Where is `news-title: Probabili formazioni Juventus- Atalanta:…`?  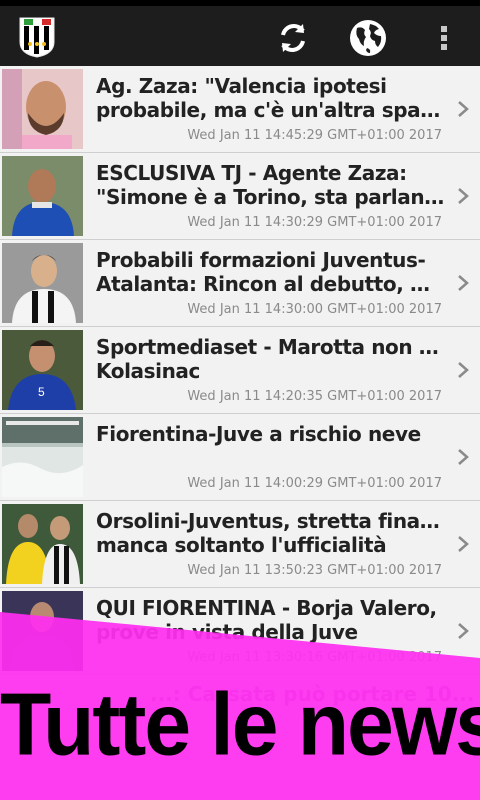 news-title: Probabili formazioni Juventus- Atalanta:… is located at coordinates (271, 272).